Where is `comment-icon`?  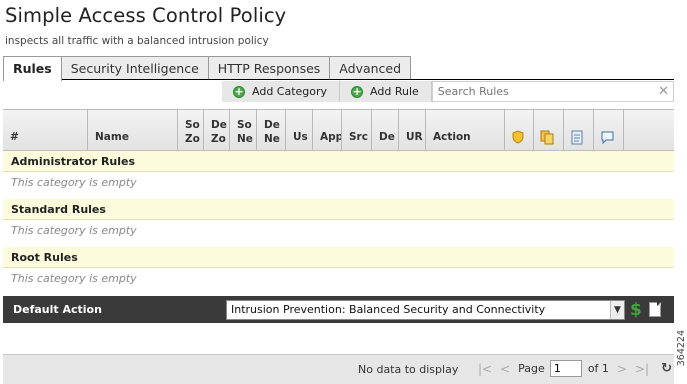 comment-icon is located at coordinates (607, 138).